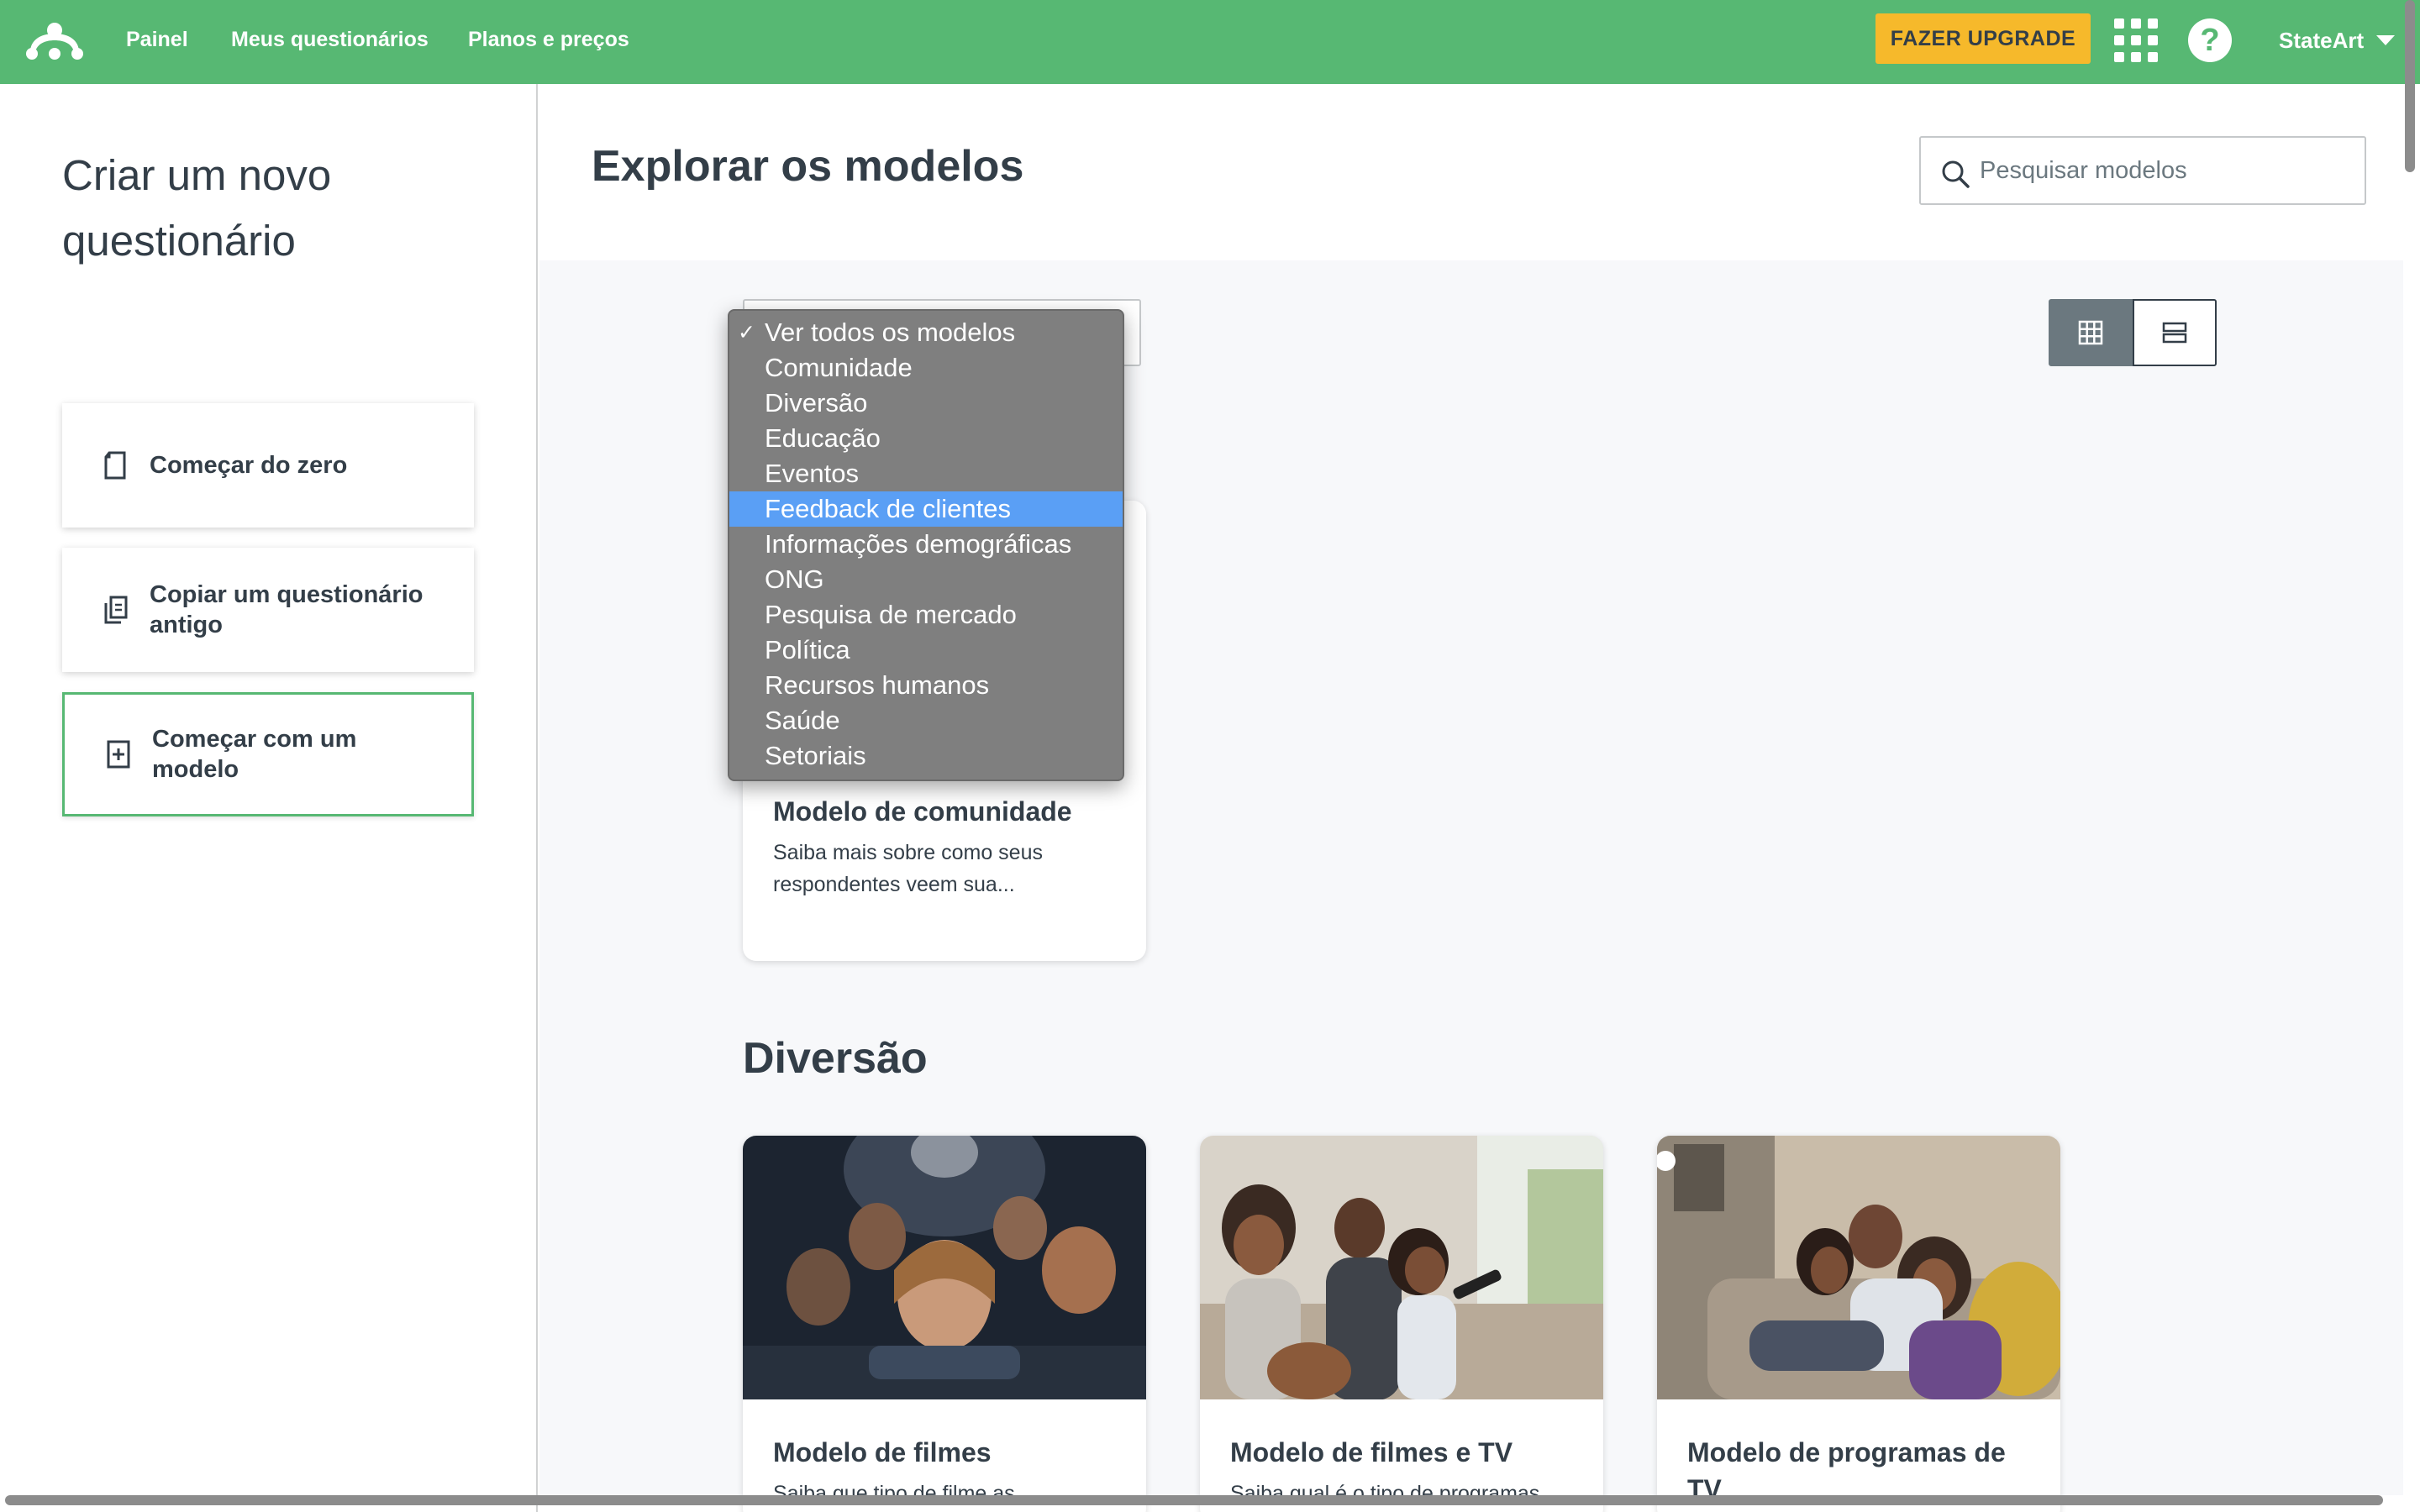 Image resolution: width=2420 pixels, height=1512 pixels. Describe the element at coordinates (2386, 40) in the screenshot. I see `chevron-down-icon` at that location.